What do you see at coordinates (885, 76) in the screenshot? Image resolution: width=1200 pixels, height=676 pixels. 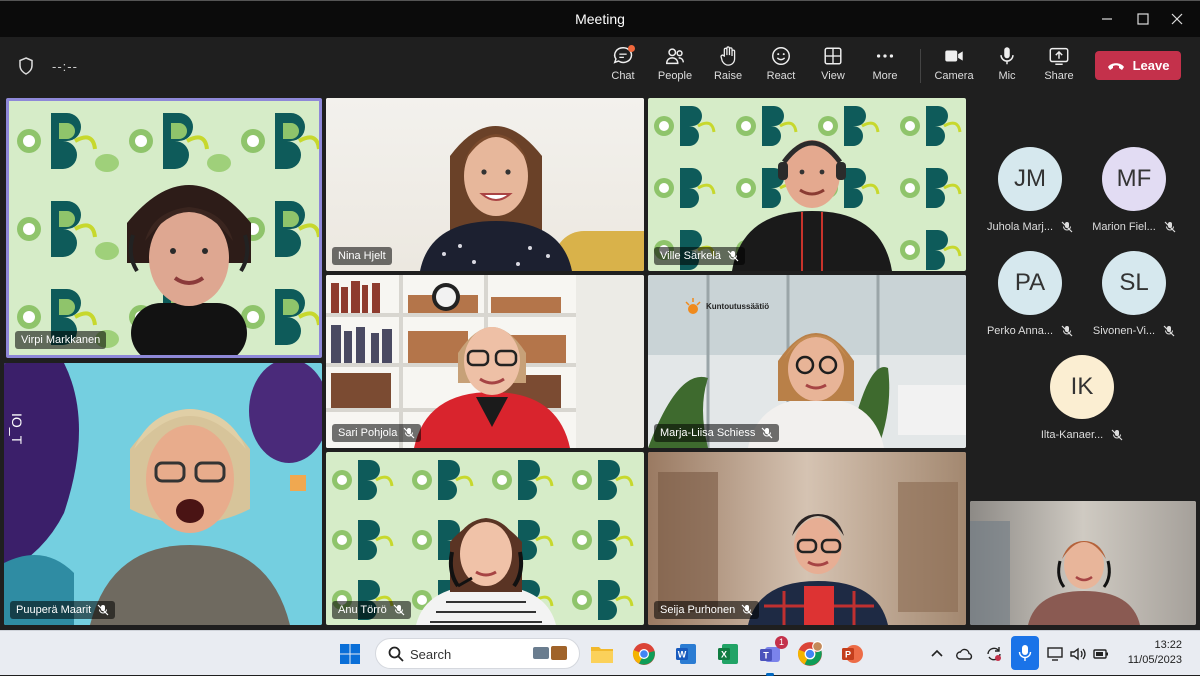 I see `more-label: More` at bounding box center [885, 76].